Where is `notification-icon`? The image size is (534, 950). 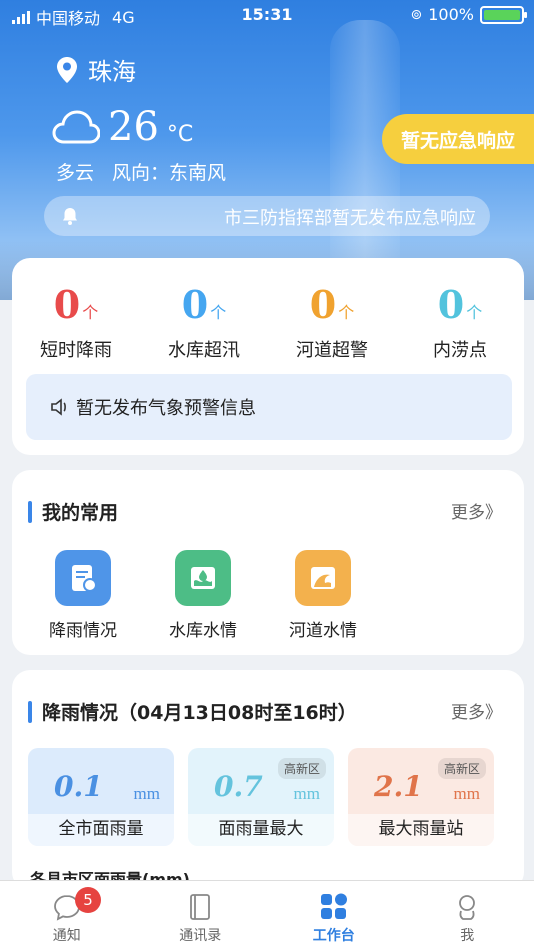
notification-icon is located at coordinates (67, 907).